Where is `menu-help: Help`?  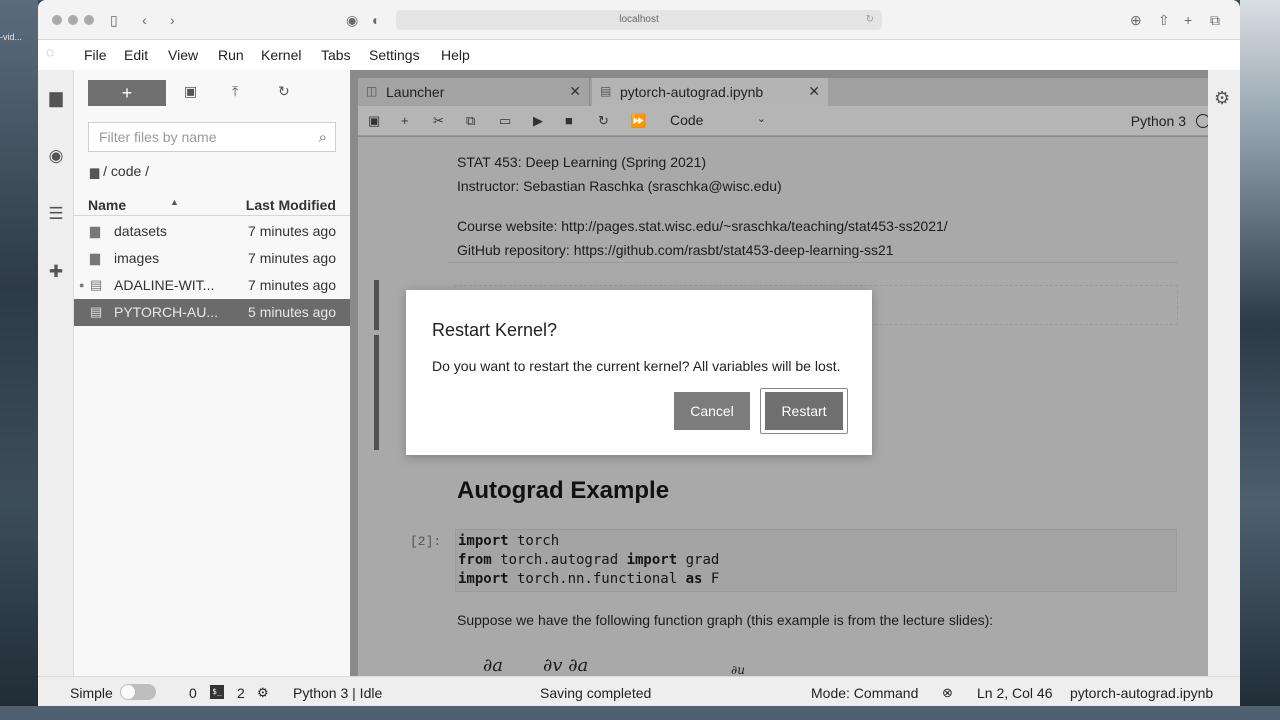
menu-help: Help is located at coordinates (455, 55).